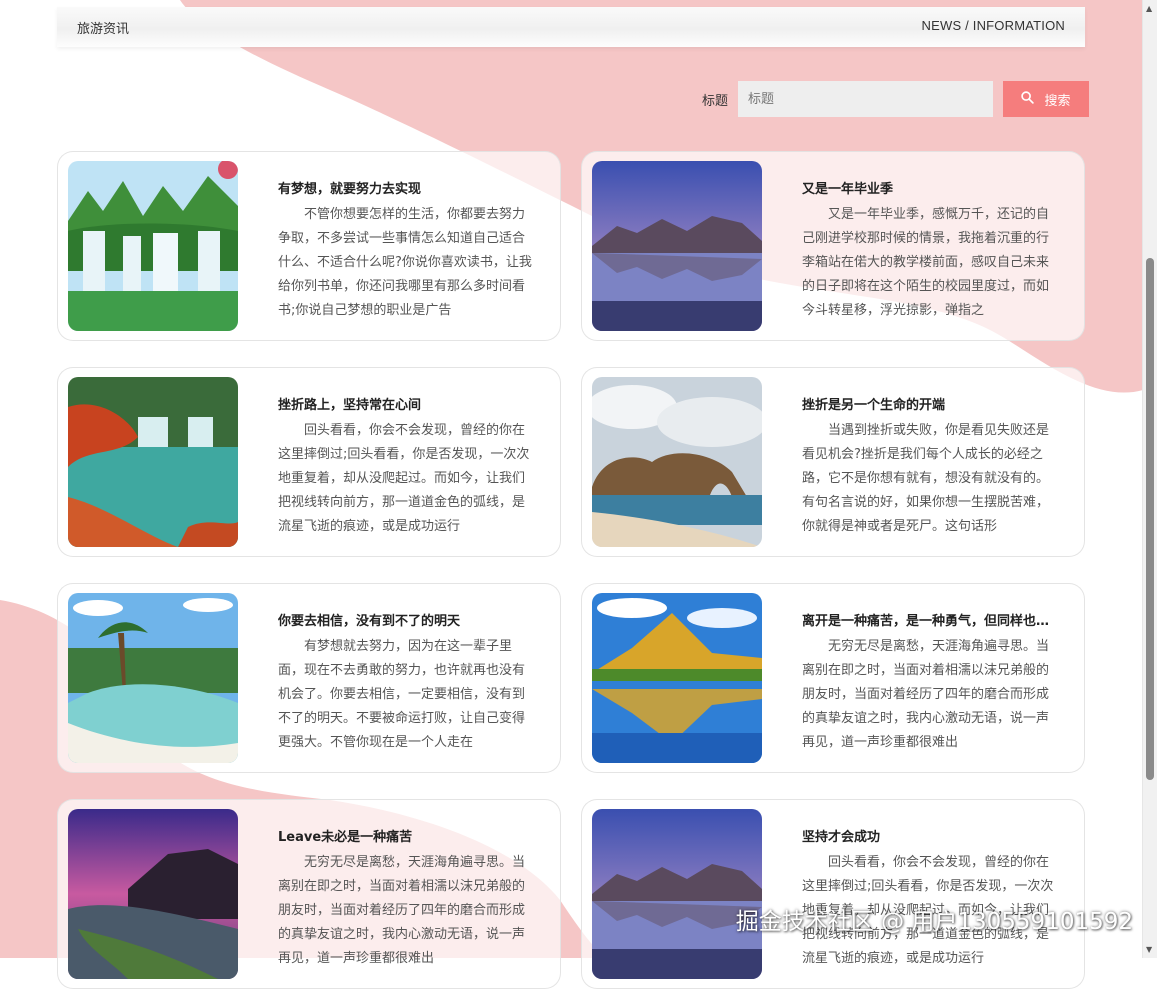 The width and height of the screenshot is (1157, 989). Describe the element at coordinates (103, 29) in the screenshot. I see `section-title: 旅游资讯` at that location.